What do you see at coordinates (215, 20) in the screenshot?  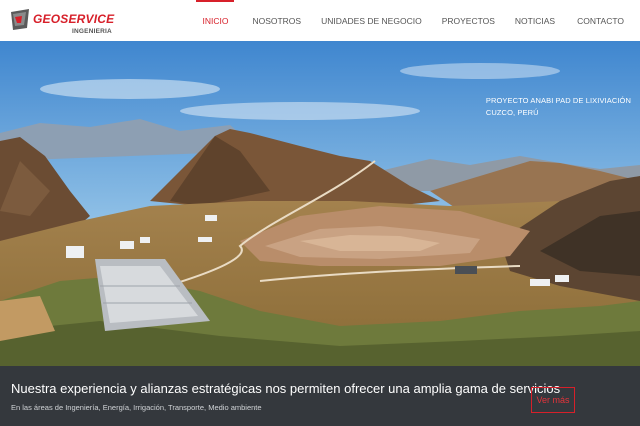 I see `nav-item-inicio: INICIO` at bounding box center [215, 20].